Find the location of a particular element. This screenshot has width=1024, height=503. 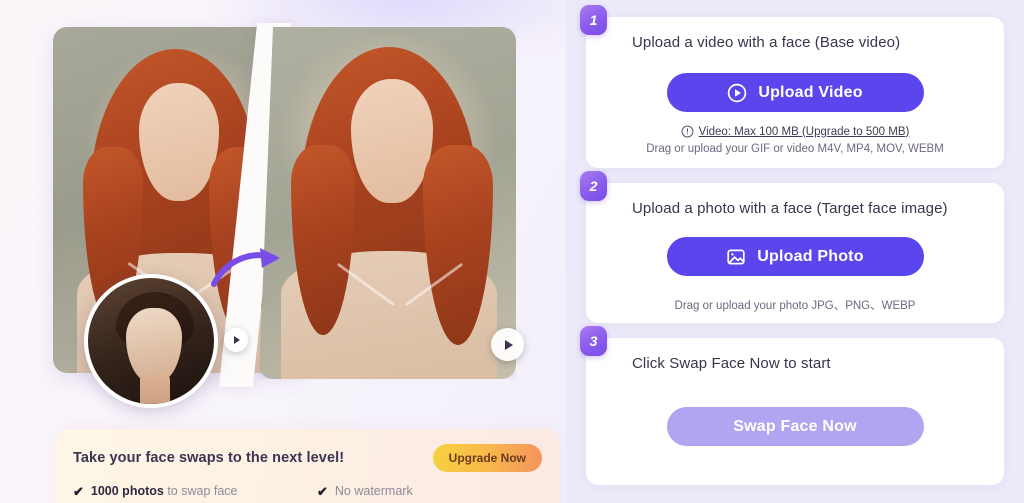

perk-item-no-watermark: ✔ No watermark is located at coordinates (429, 491).